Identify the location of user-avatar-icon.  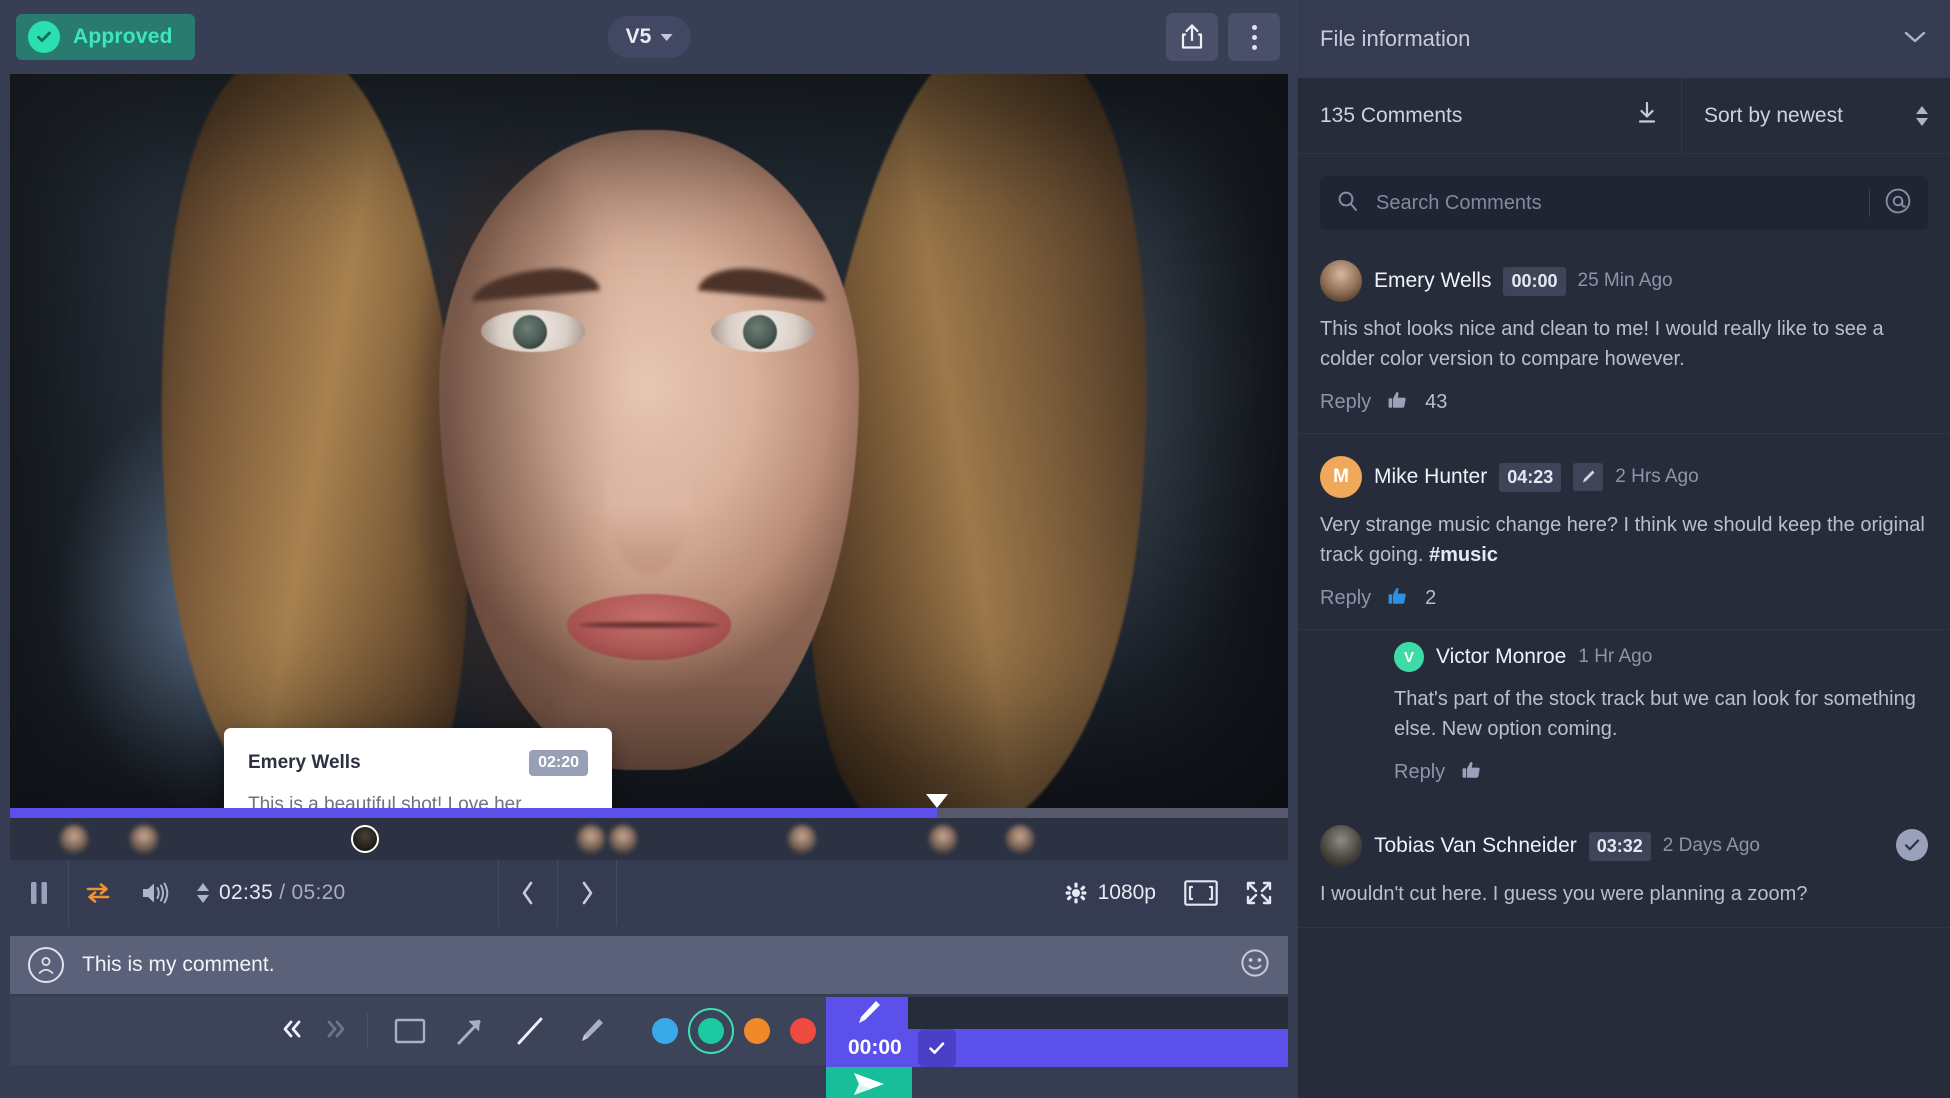
(46, 965).